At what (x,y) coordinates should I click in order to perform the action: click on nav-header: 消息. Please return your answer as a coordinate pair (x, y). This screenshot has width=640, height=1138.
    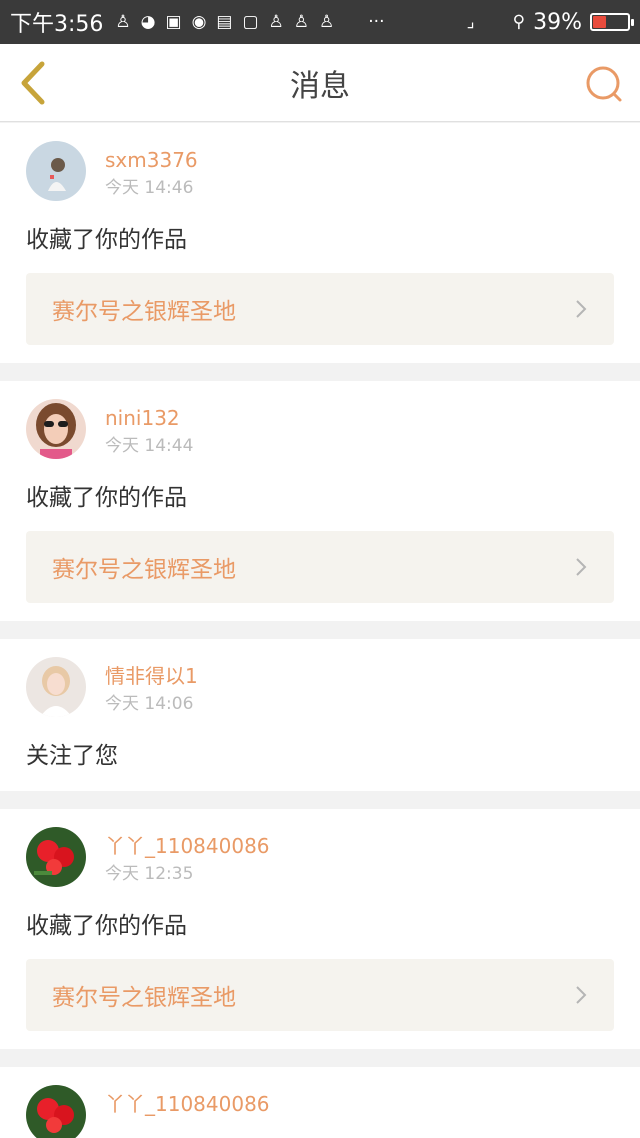
    Looking at the image, I should click on (320, 83).